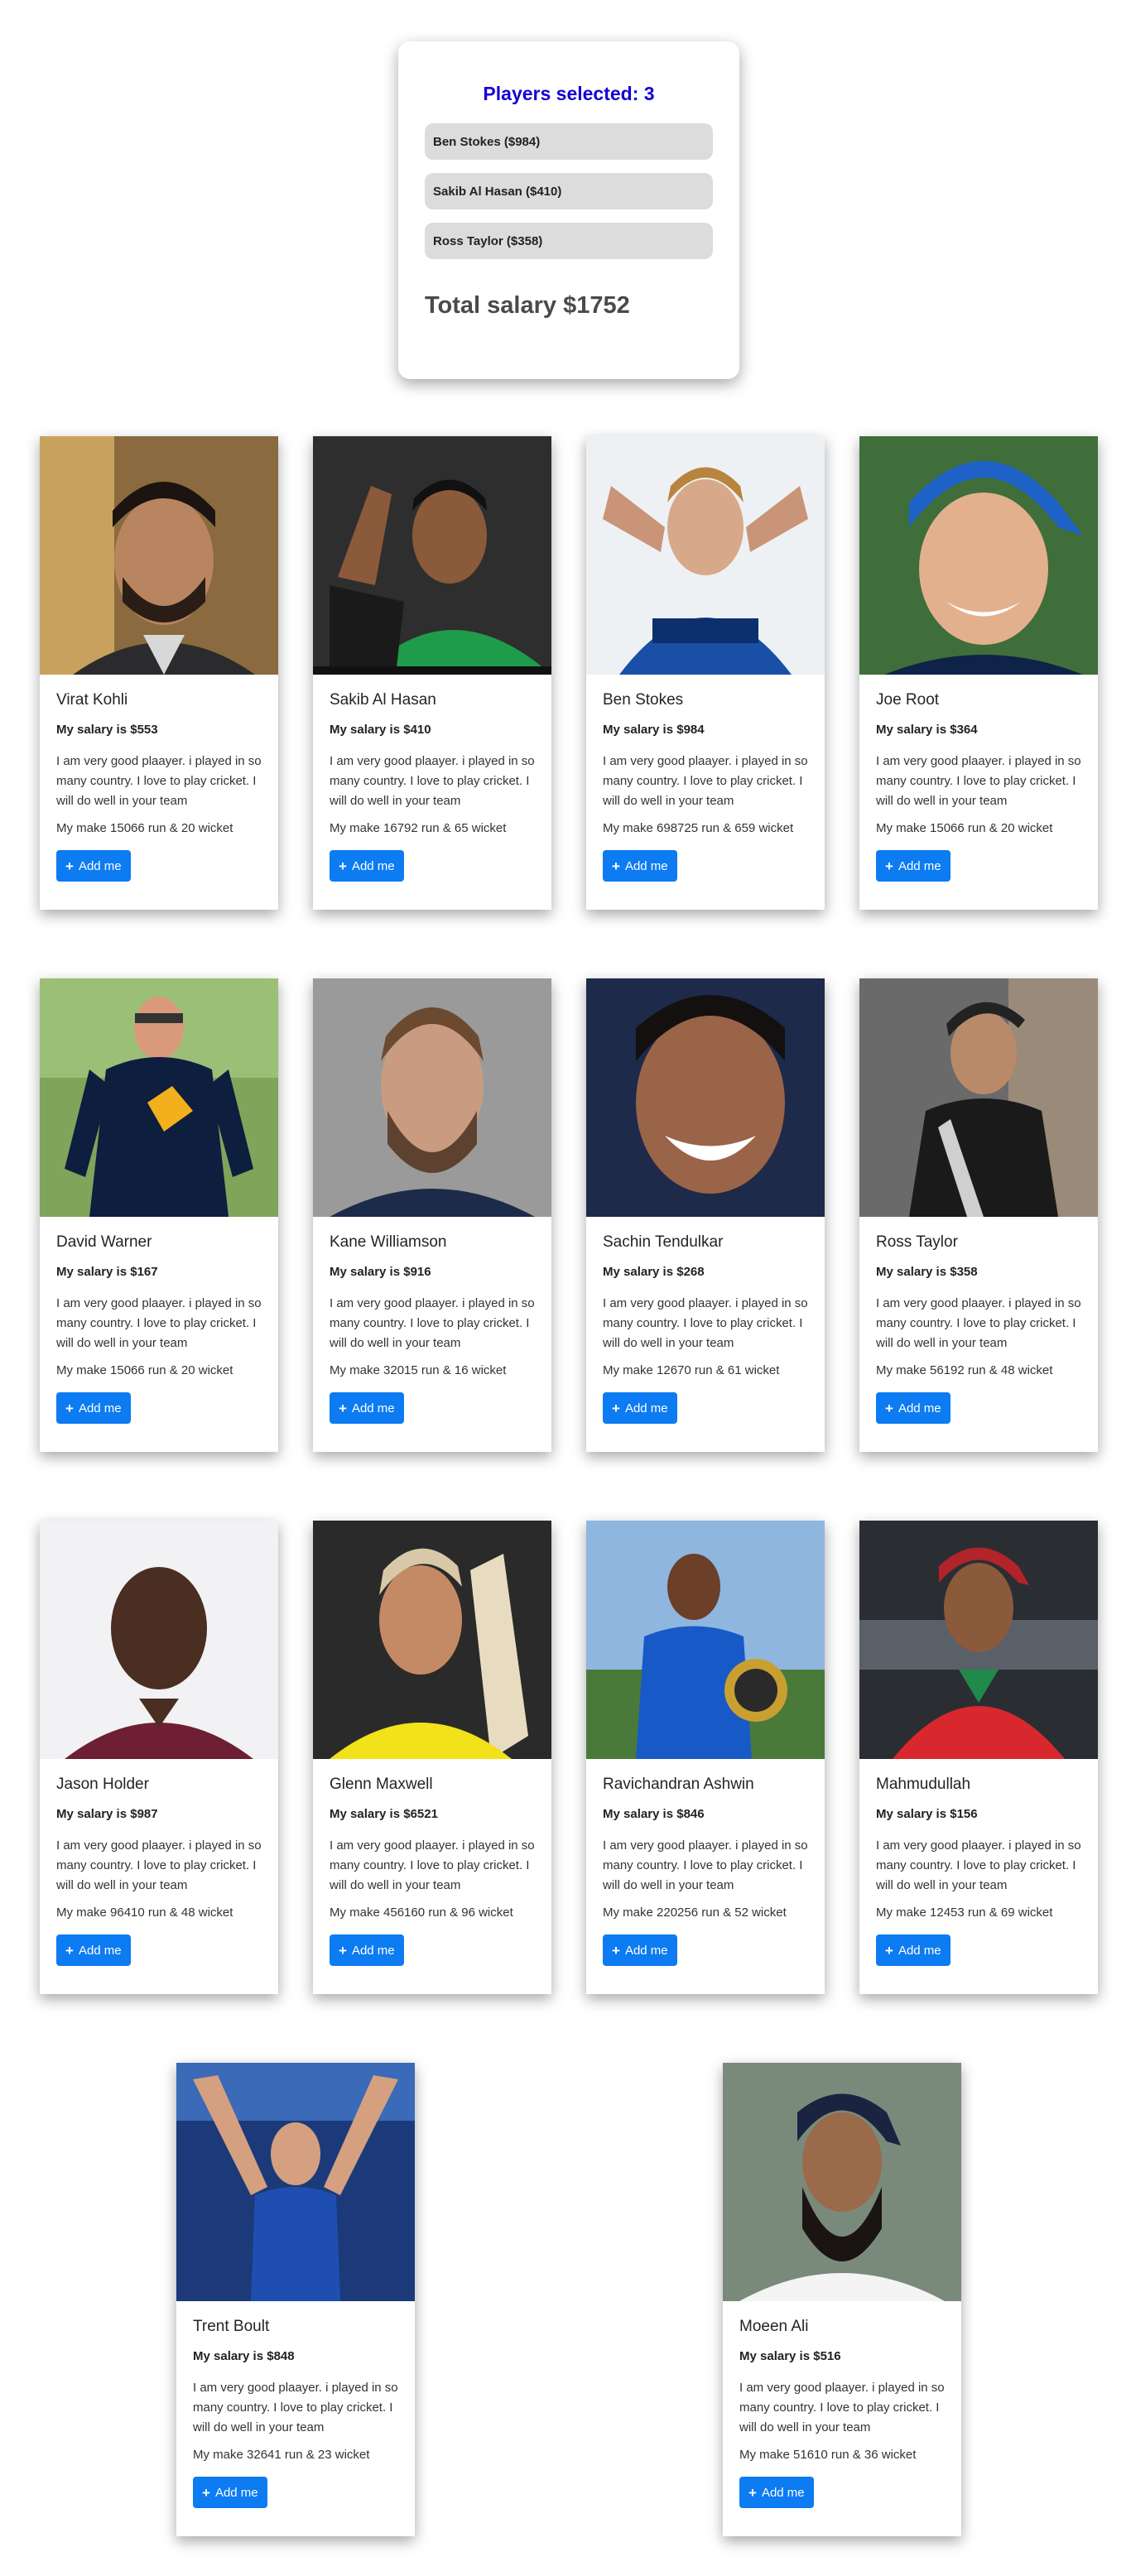 This screenshot has width=1131, height=2576. What do you see at coordinates (381, 730) in the screenshot?
I see `player-salary: My salary is $410` at bounding box center [381, 730].